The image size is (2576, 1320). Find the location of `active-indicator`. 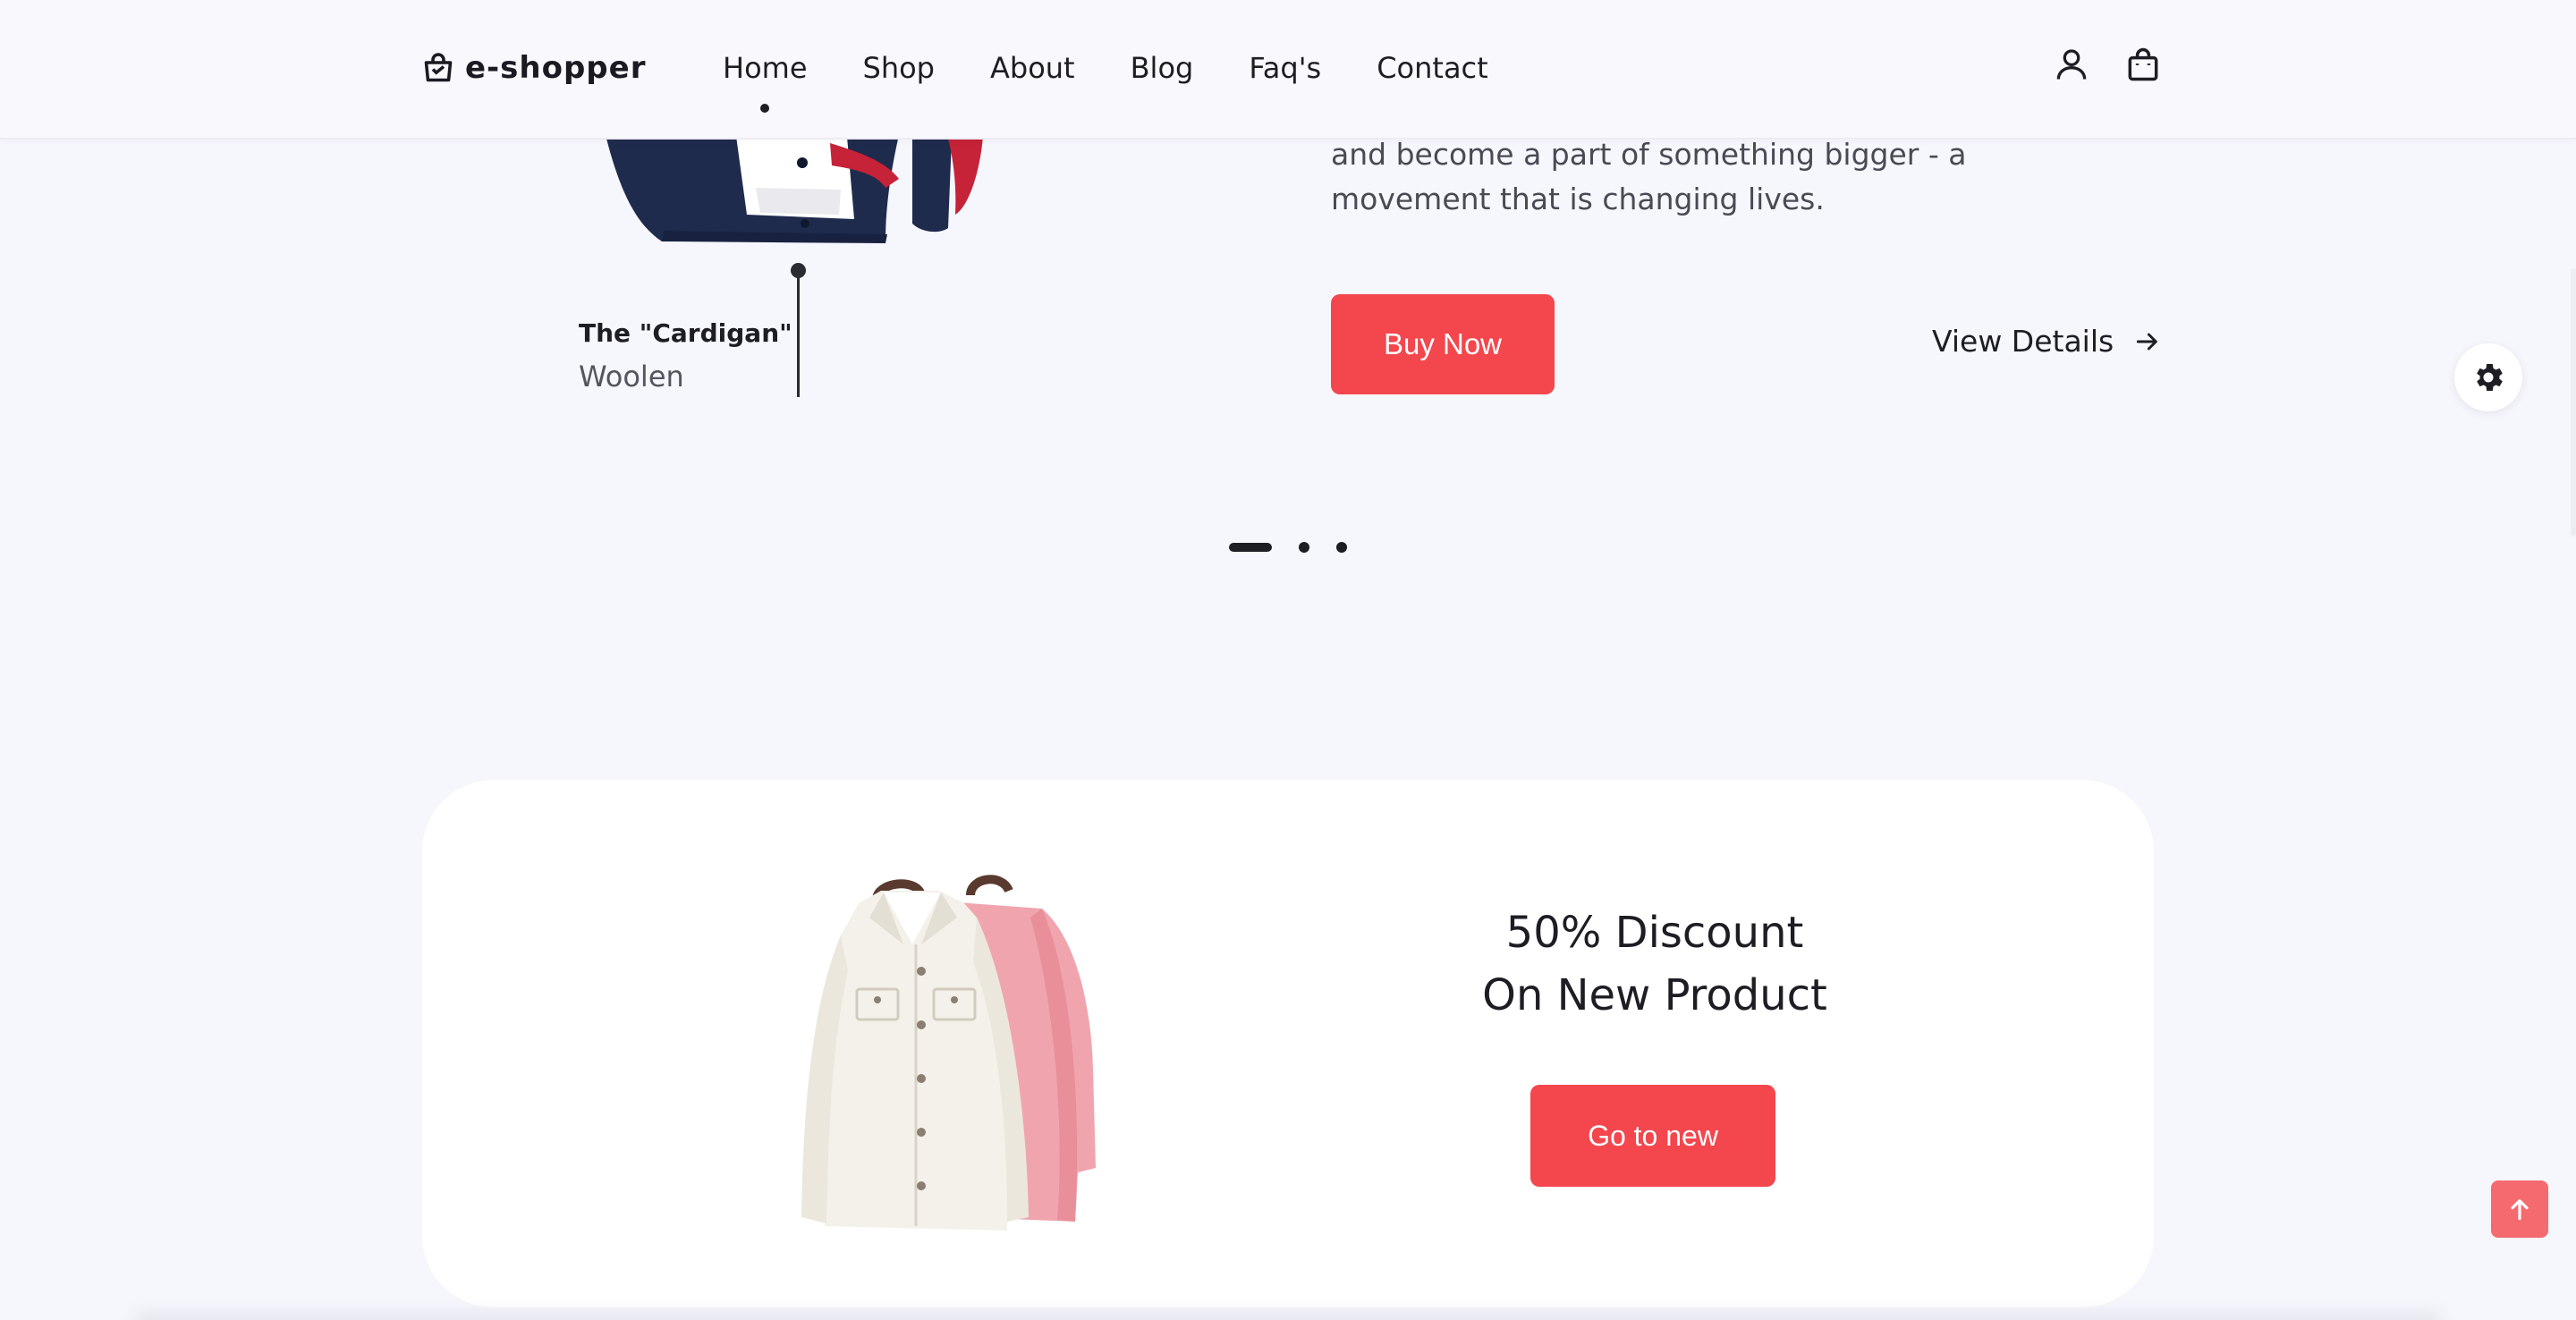

active-indicator is located at coordinates (765, 108).